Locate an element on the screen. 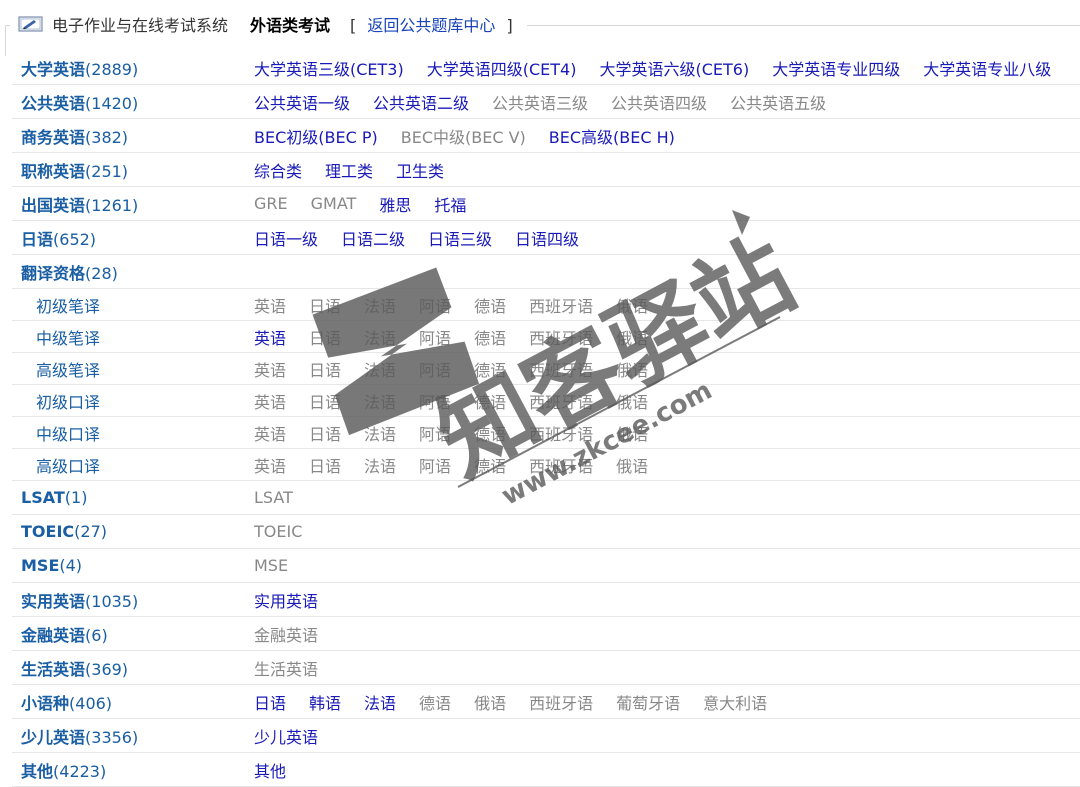  exam-link: 大学英语专业八级 is located at coordinates (987, 68).